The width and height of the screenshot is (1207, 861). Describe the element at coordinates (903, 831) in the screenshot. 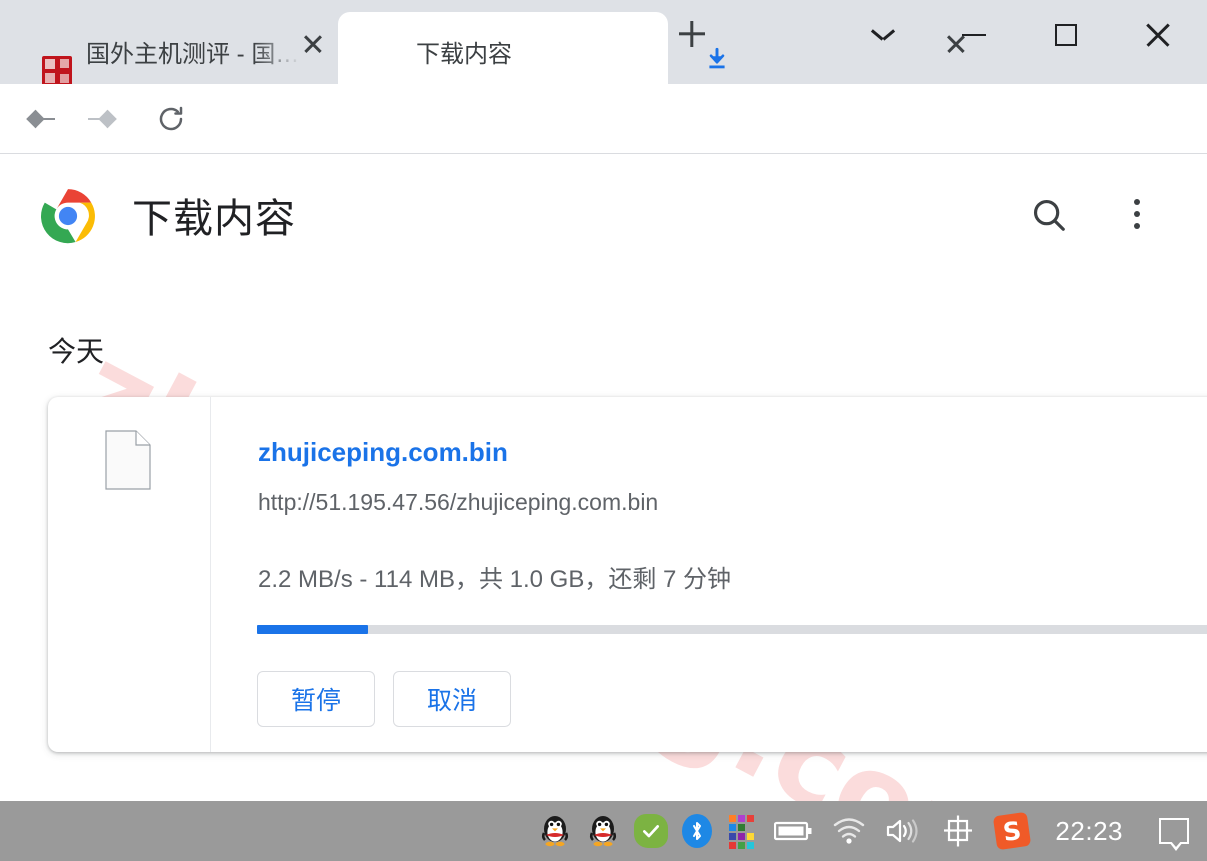

I see `volume-icon` at that location.